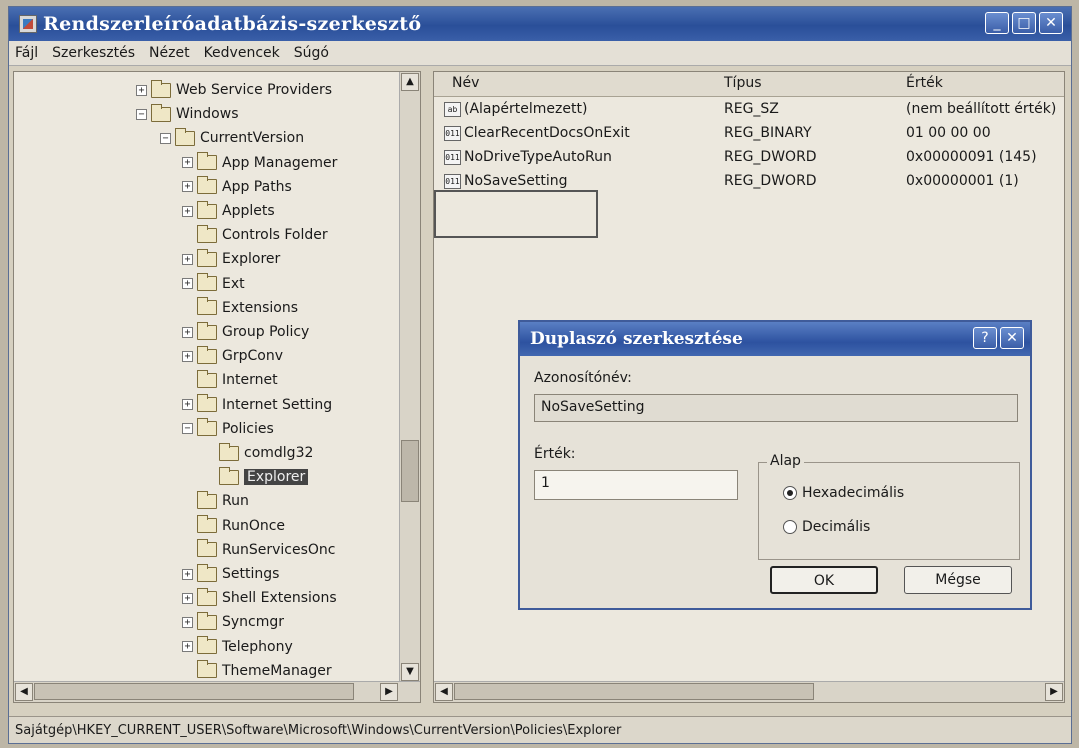 Image resolution: width=1079 pixels, height=748 pixels. Describe the element at coordinates (775, 339) in the screenshot. I see `dialog-title-bar: Duplaszó szerkesztése ? ✕` at that location.